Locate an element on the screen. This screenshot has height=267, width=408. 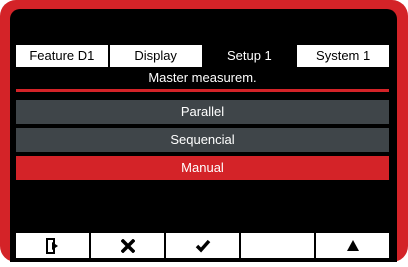
up-button is located at coordinates (352, 245).